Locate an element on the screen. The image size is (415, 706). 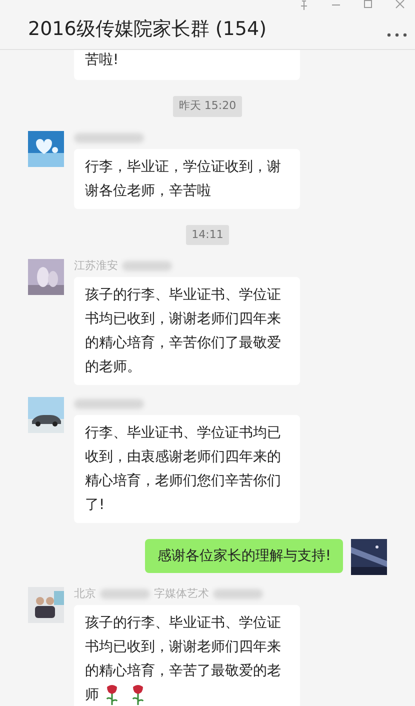
message-bubble: 感谢各位家长的理解与支持! is located at coordinates (244, 556).